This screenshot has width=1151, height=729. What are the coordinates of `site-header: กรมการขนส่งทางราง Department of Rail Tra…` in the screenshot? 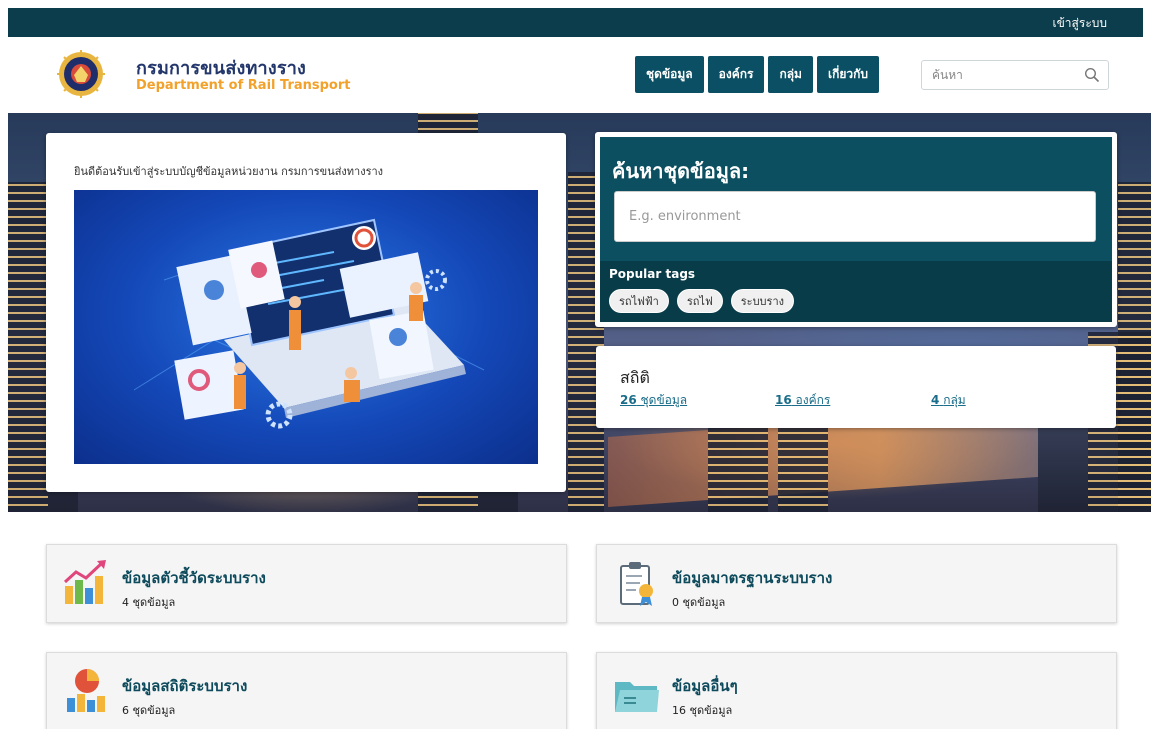 It's located at (575, 75).